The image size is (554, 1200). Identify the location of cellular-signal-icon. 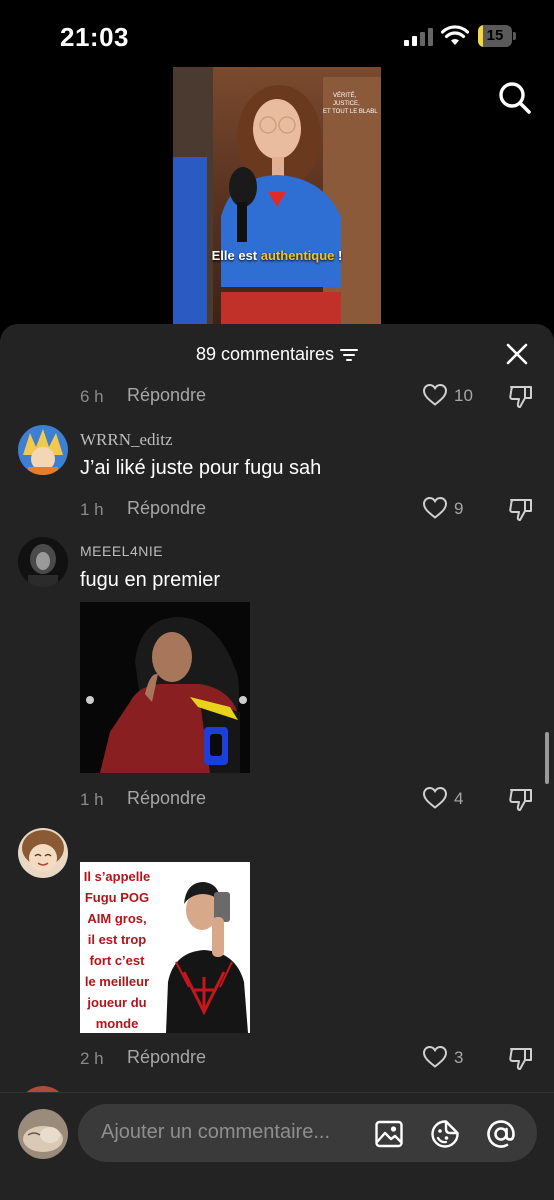
(419, 37).